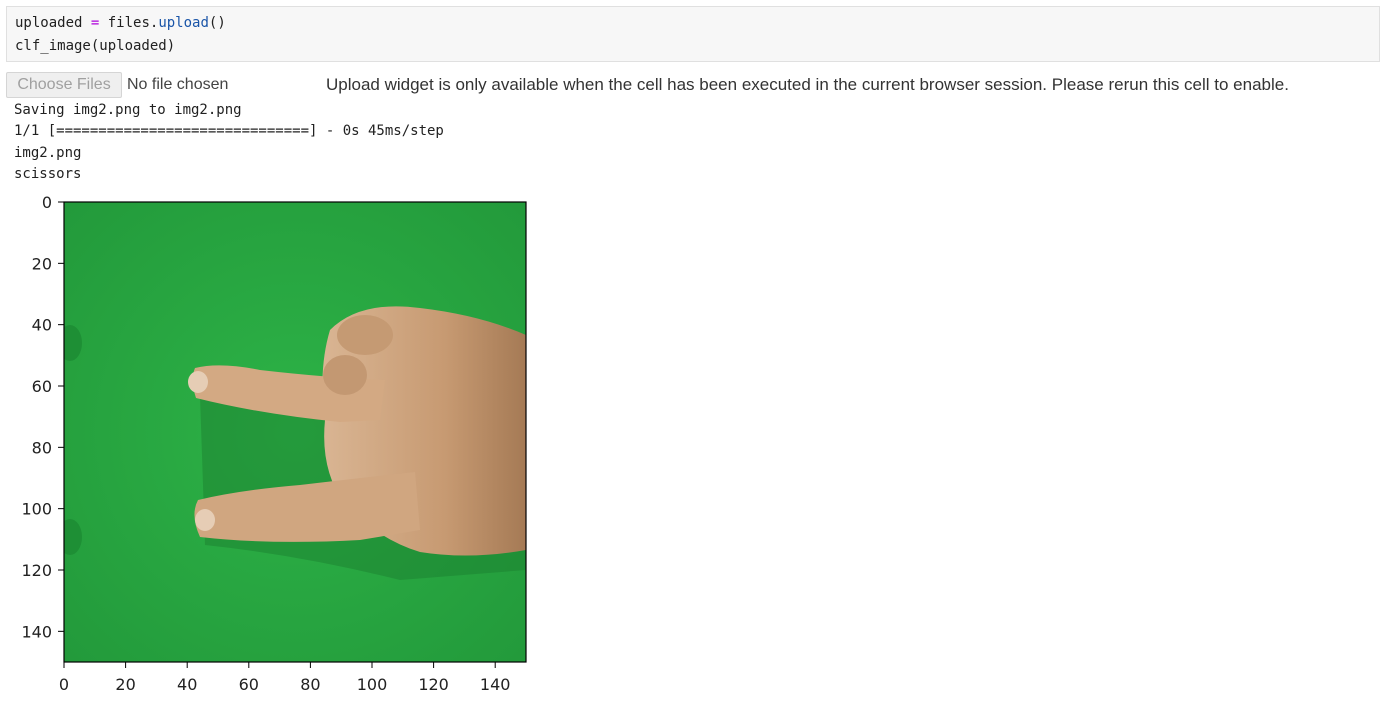 This screenshot has width=1386, height=723. I want to click on code-line-2: clf_image(uploaded), so click(95, 46).